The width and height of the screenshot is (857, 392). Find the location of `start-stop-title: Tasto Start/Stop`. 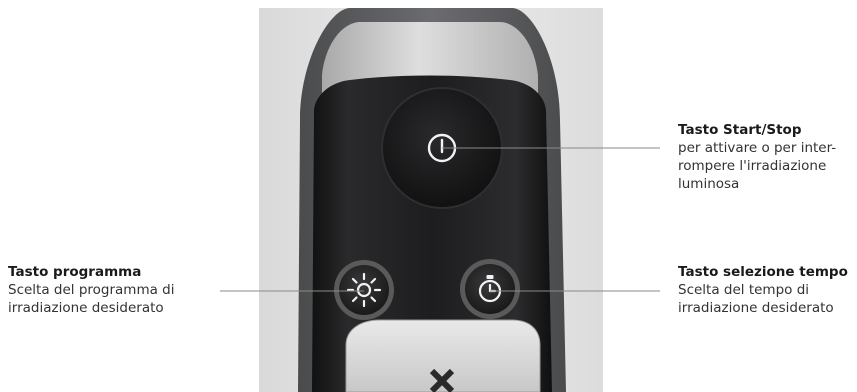

start-stop-title: Tasto Start/Stop is located at coordinates (740, 130).